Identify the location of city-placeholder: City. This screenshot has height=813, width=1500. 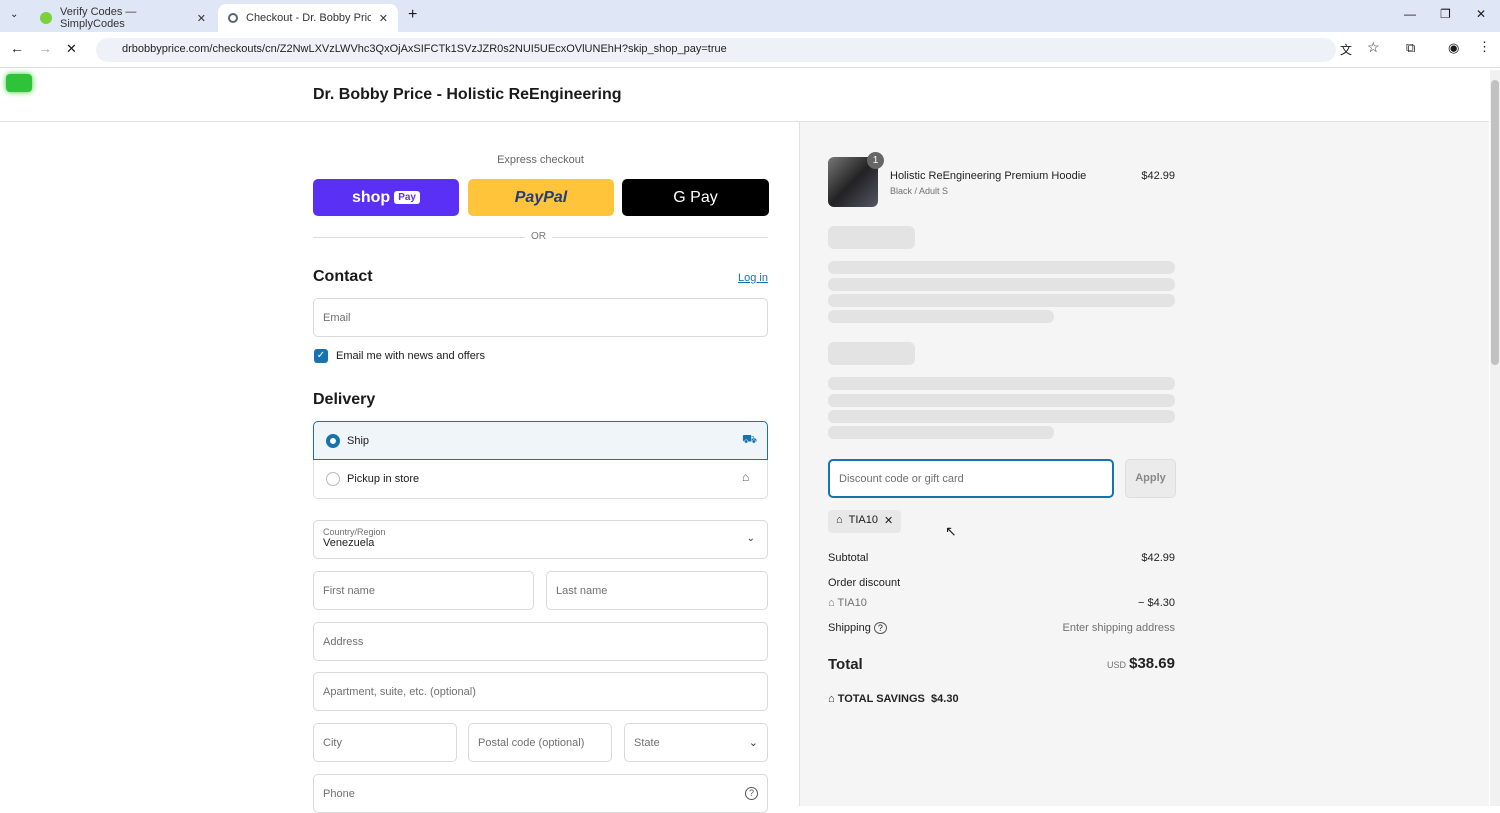
(332, 742).